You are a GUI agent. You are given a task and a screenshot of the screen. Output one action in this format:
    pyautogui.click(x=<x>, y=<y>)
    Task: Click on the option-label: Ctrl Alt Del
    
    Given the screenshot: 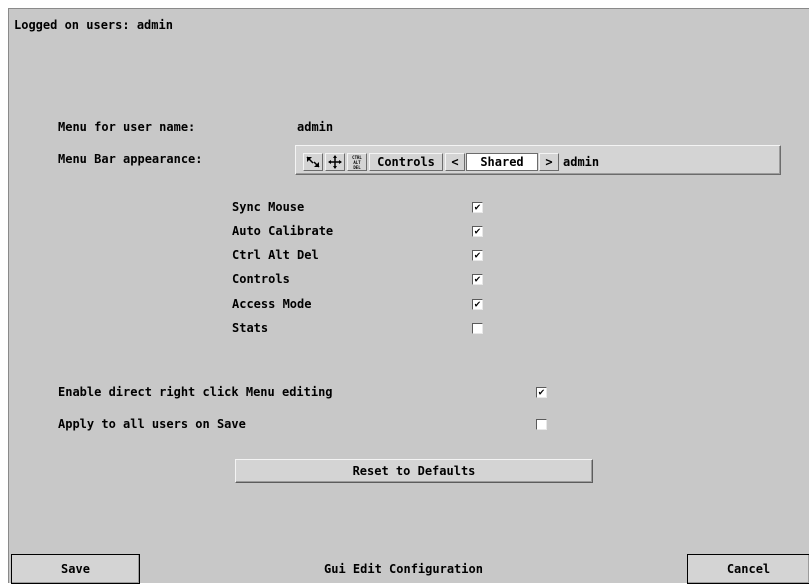 What is the action you would take?
    pyautogui.click(x=275, y=255)
    